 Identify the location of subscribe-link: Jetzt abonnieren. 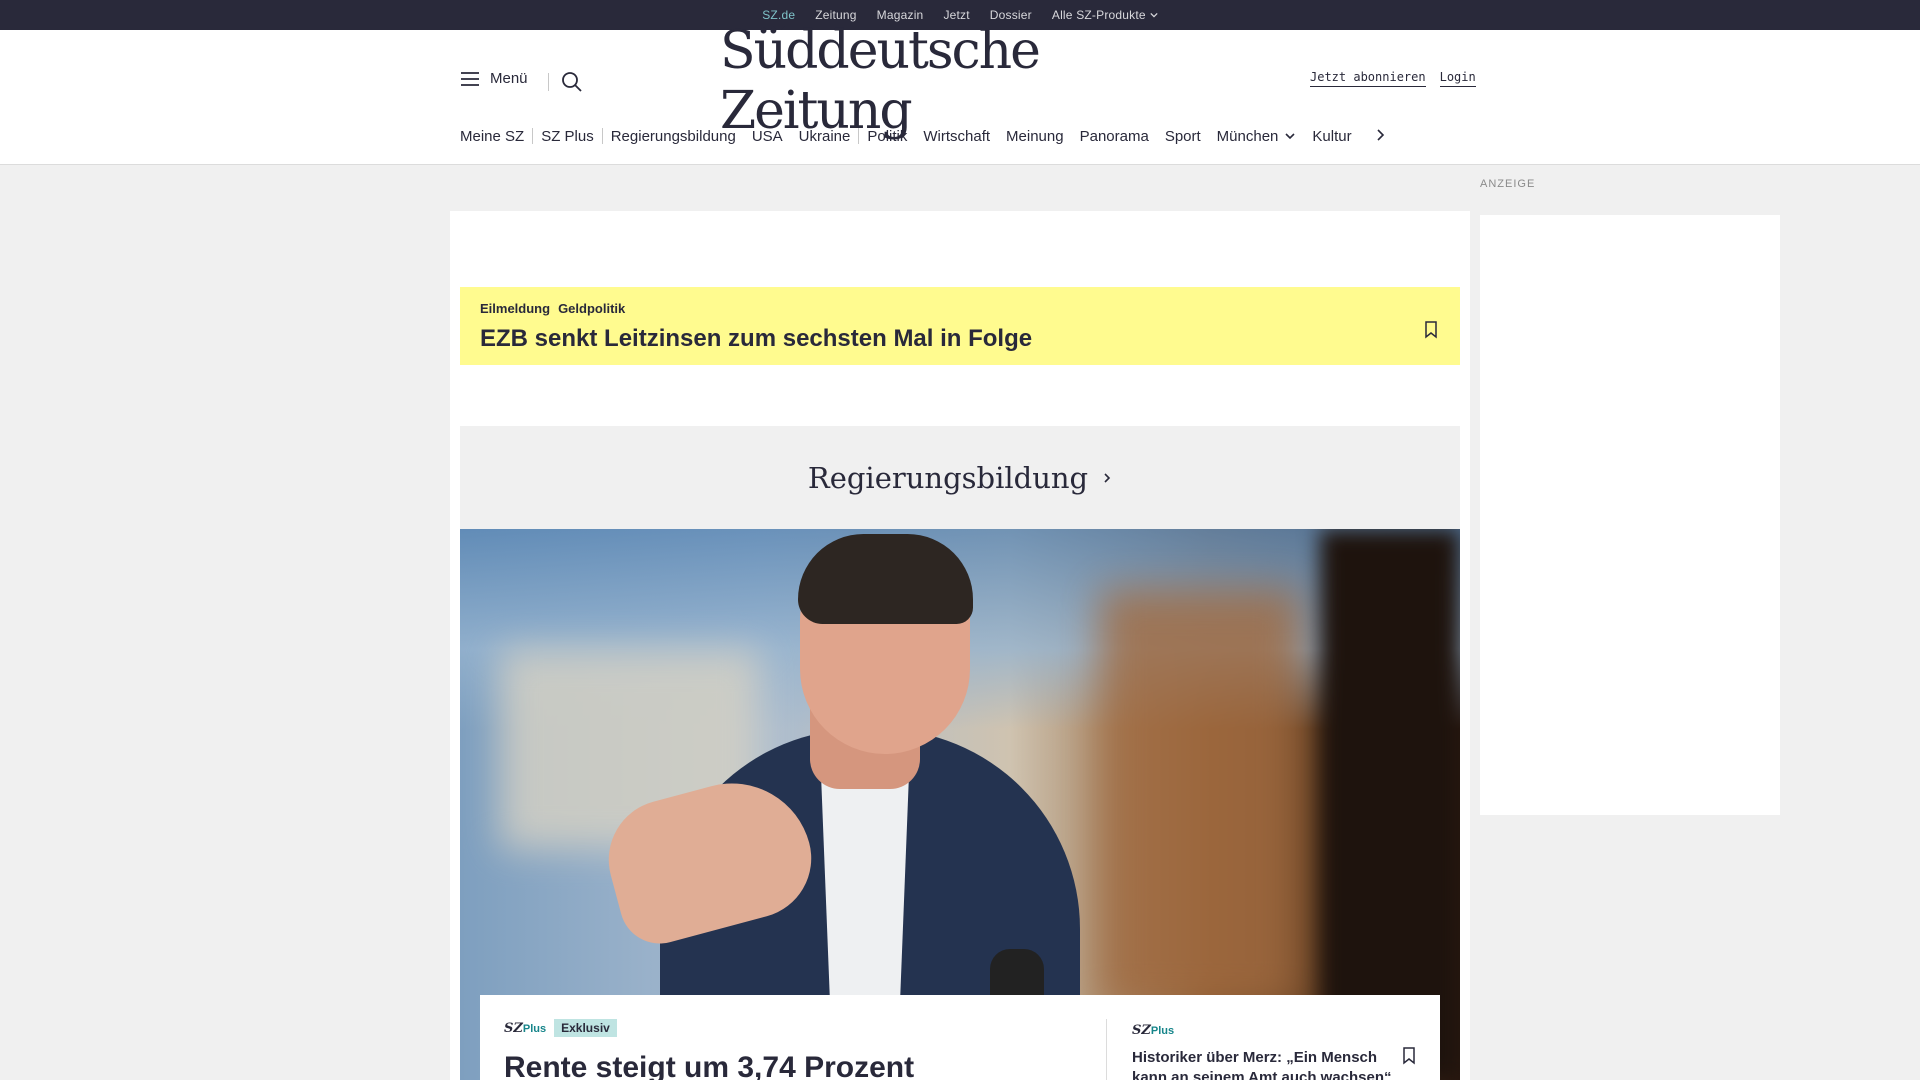
(1368, 78).